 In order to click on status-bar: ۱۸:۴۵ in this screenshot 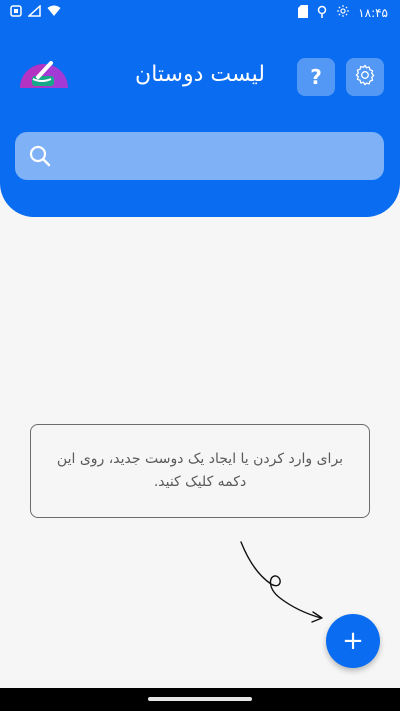, I will do `click(200, 13)`.